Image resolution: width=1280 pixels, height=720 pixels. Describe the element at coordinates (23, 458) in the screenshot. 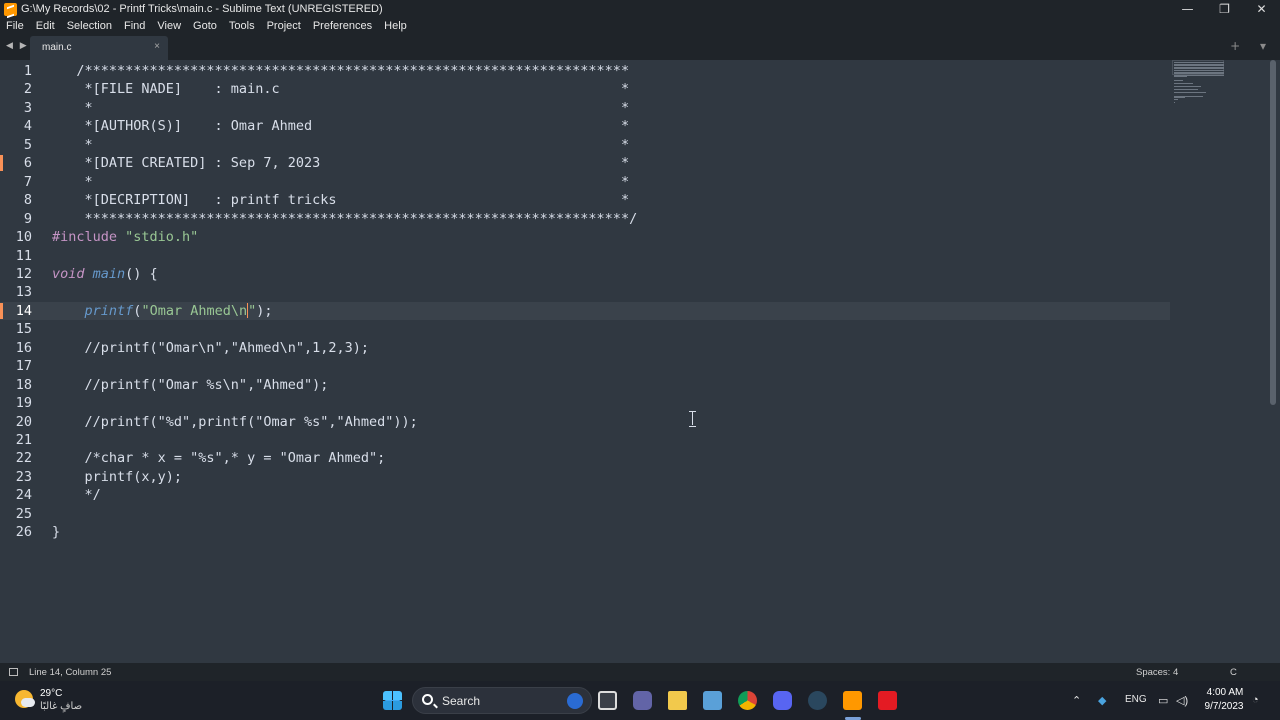

I see `line-number: 22` at that location.